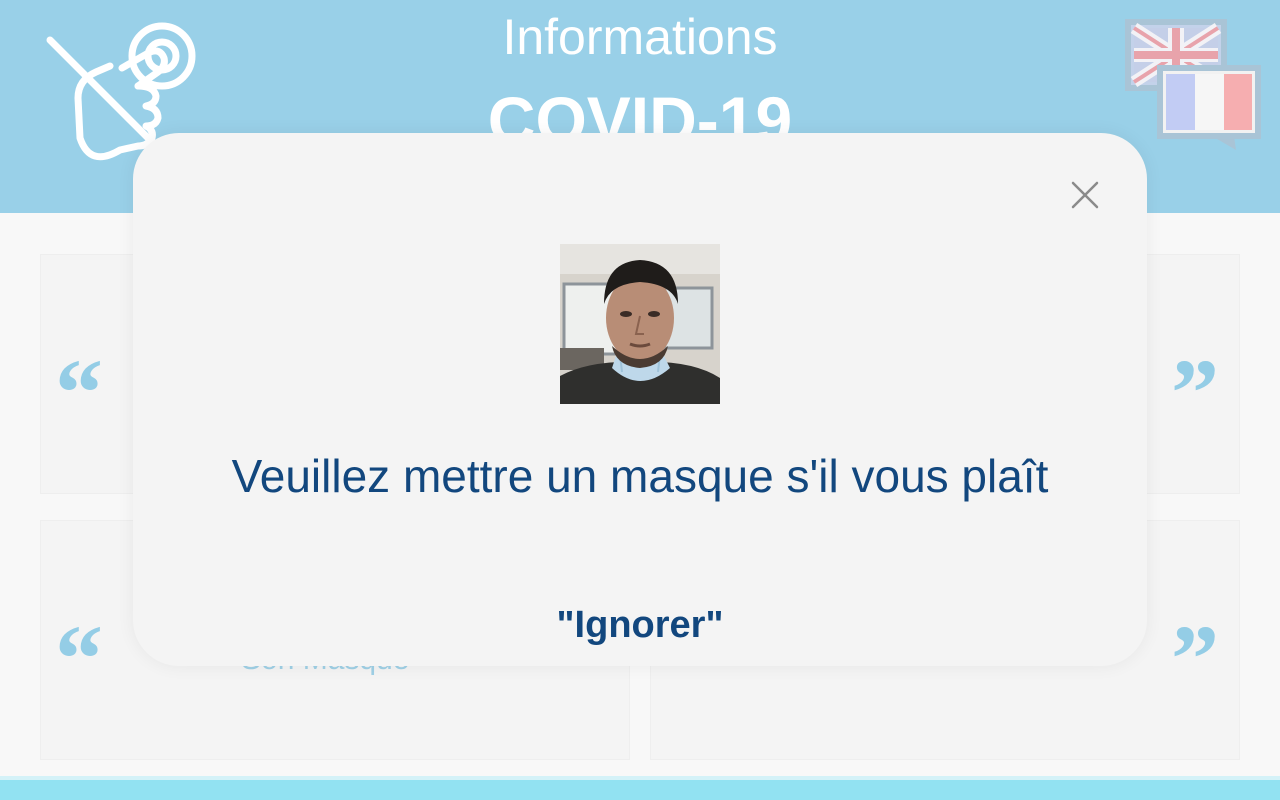  What do you see at coordinates (1194, 88) in the screenshot?
I see `language-switch-flags-icon` at bounding box center [1194, 88].